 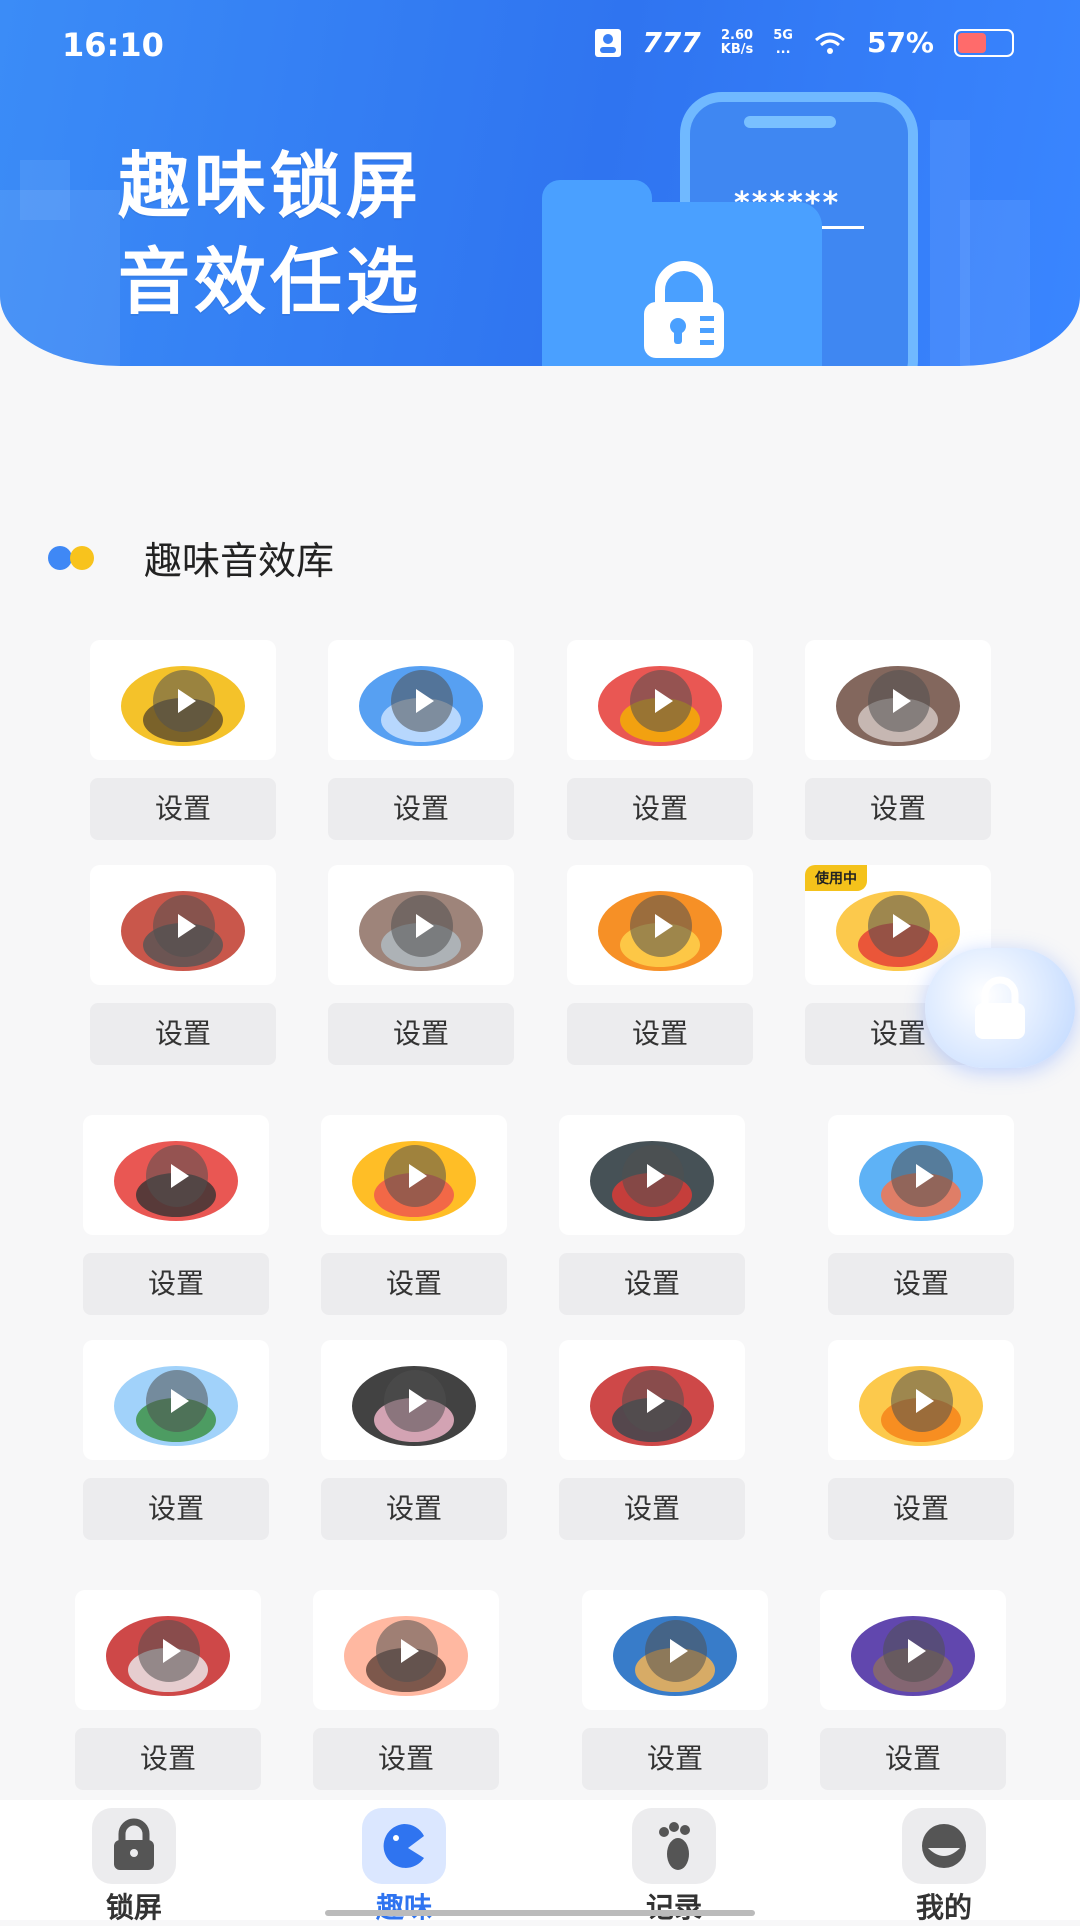 What do you see at coordinates (270, 282) in the screenshot?
I see `banner-title-line2: 音效任选` at bounding box center [270, 282].